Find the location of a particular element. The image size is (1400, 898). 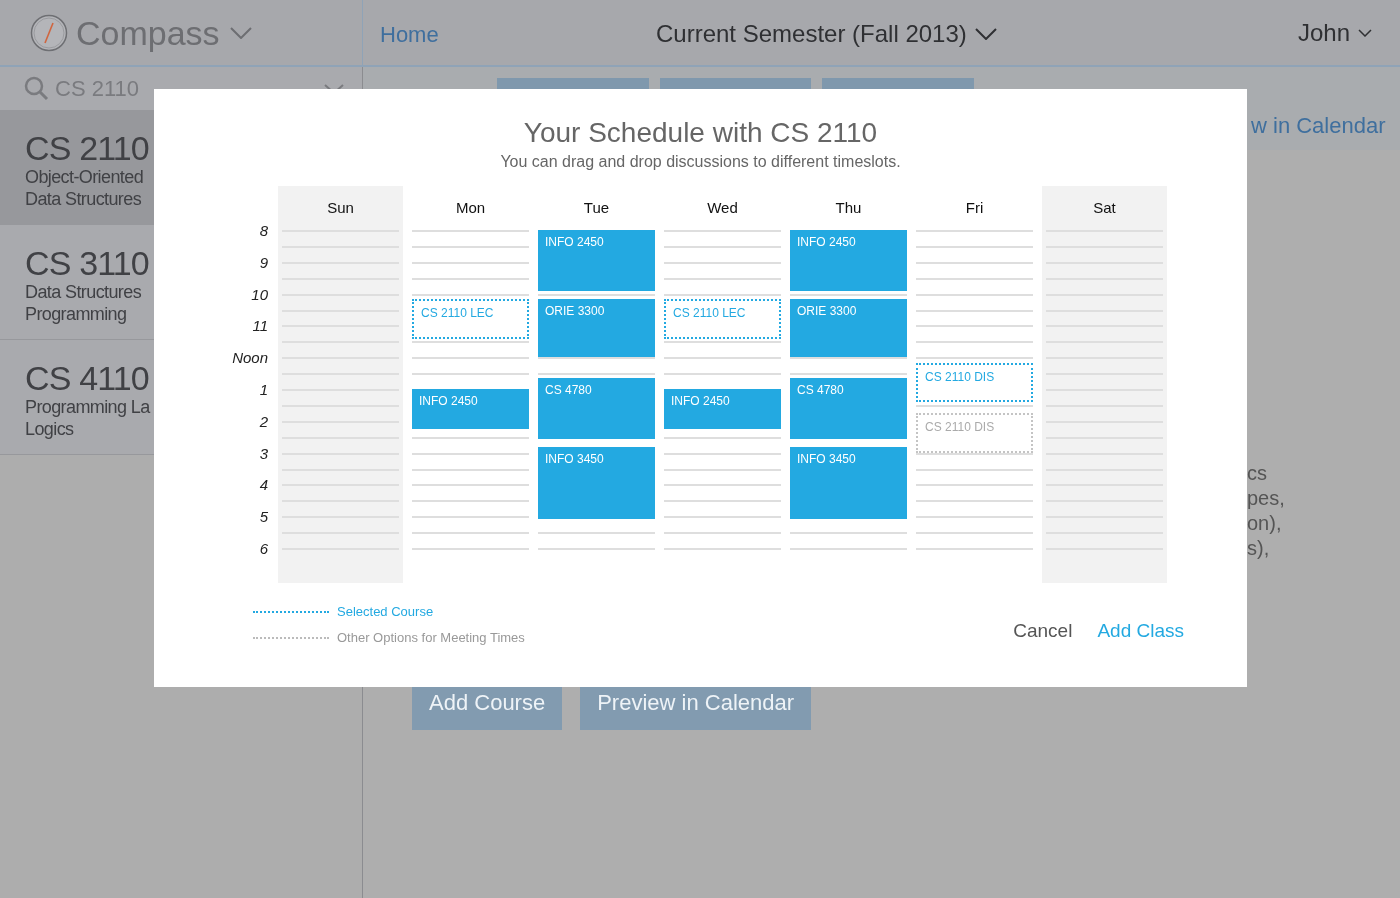

hour-label: 2 is located at coordinates (263, 421).